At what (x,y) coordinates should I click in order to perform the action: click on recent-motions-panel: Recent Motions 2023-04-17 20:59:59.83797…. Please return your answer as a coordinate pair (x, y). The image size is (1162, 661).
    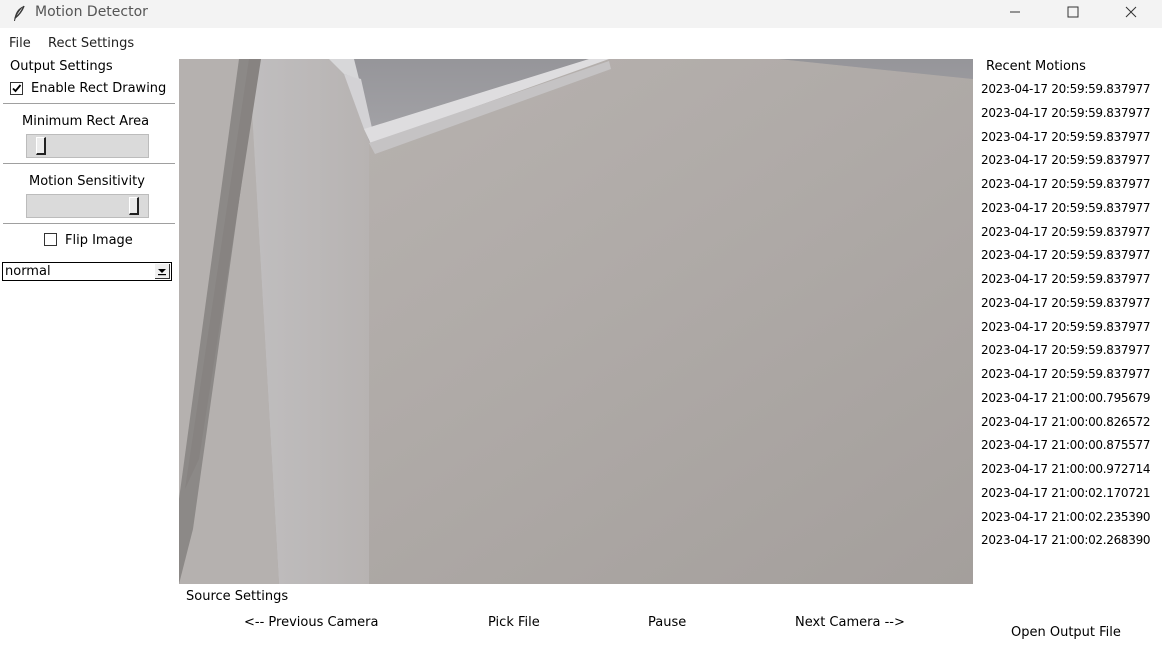
    Looking at the image, I should click on (1068, 316).